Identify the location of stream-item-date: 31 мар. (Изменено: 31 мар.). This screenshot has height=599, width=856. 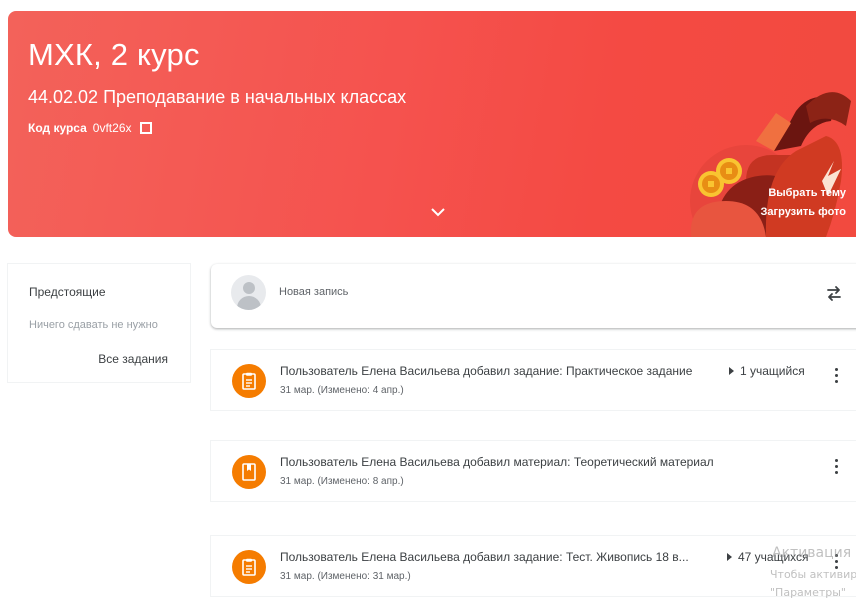
(345, 576).